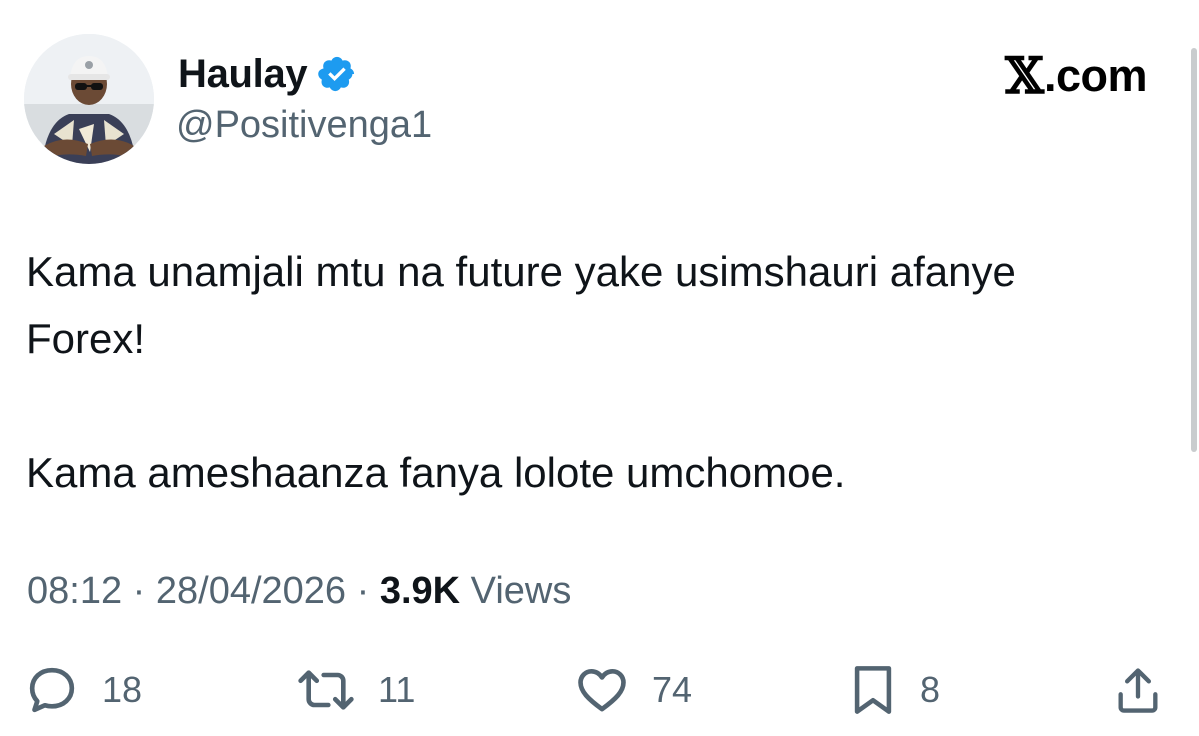 The image size is (1199, 736). I want to click on author-display-name: Haulay, so click(243, 74).